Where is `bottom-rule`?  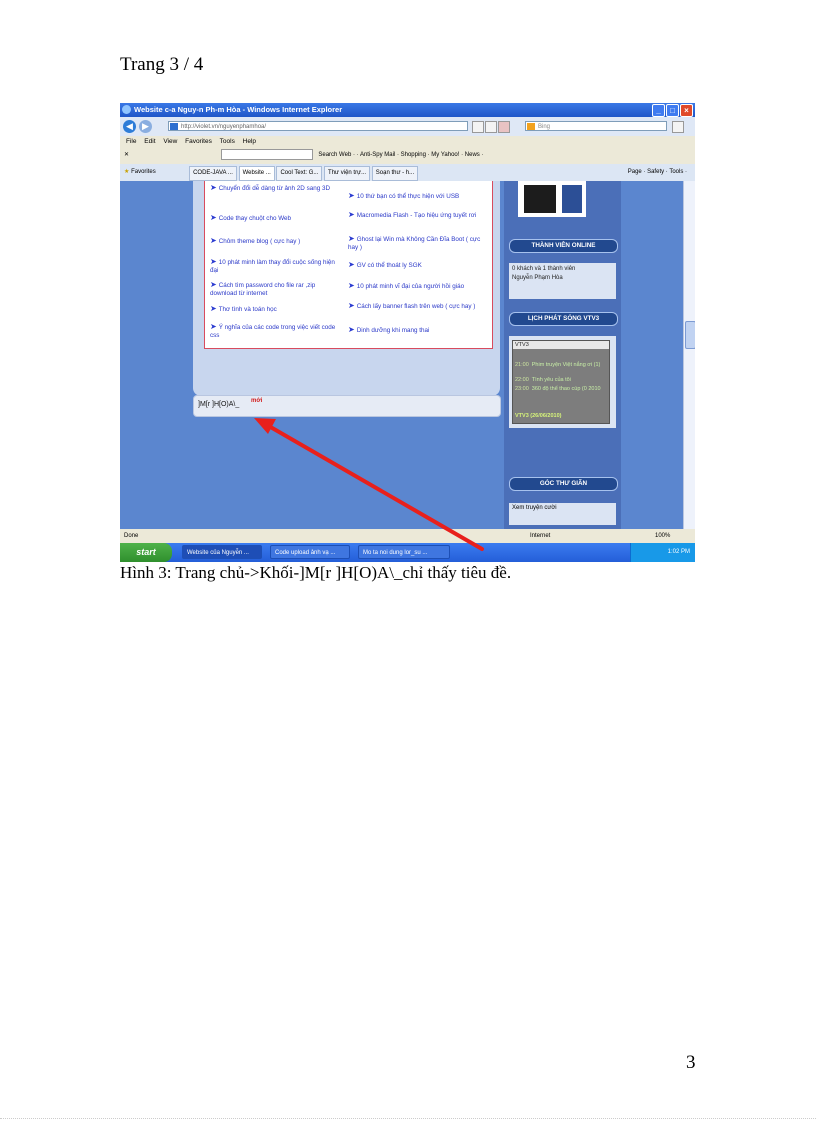
bottom-rule is located at coordinates (408, 1118).